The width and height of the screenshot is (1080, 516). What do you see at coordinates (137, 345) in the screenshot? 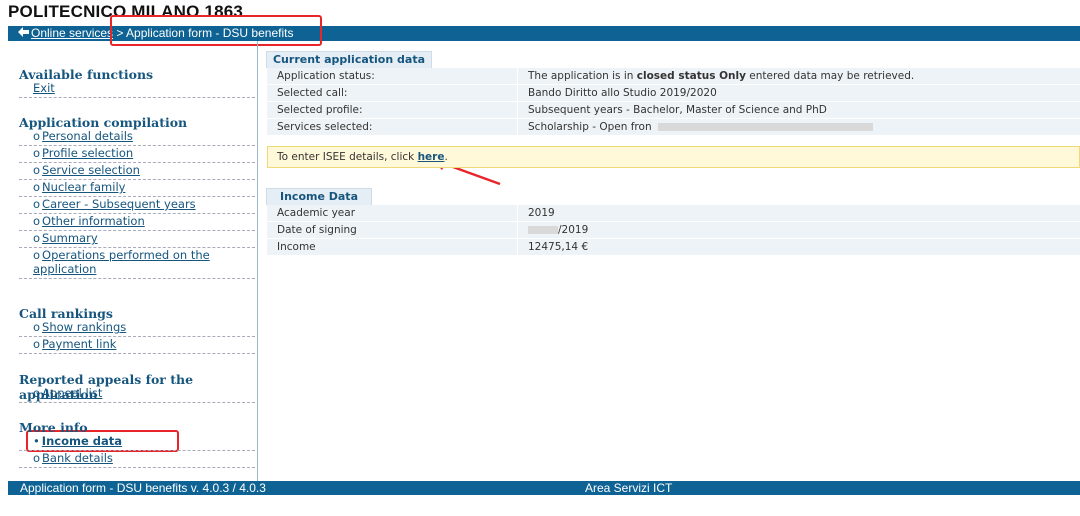
I see `sidebar-item-payment-link: o Payment link` at bounding box center [137, 345].